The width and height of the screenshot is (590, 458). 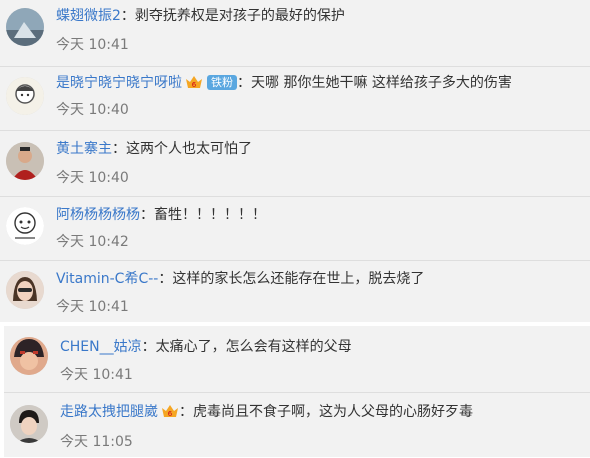 I want to click on comment-username: 阿杨杨杨杨杨, so click(x=98, y=215).